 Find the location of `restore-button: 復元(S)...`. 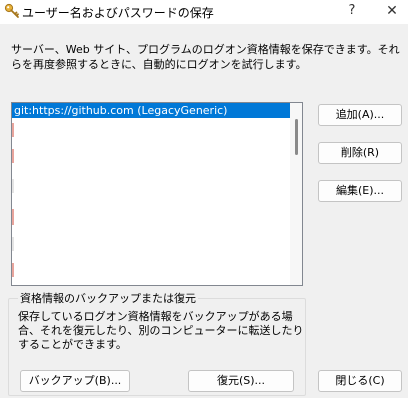

restore-button: 復元(S)... is located at coordinates (241, 381).